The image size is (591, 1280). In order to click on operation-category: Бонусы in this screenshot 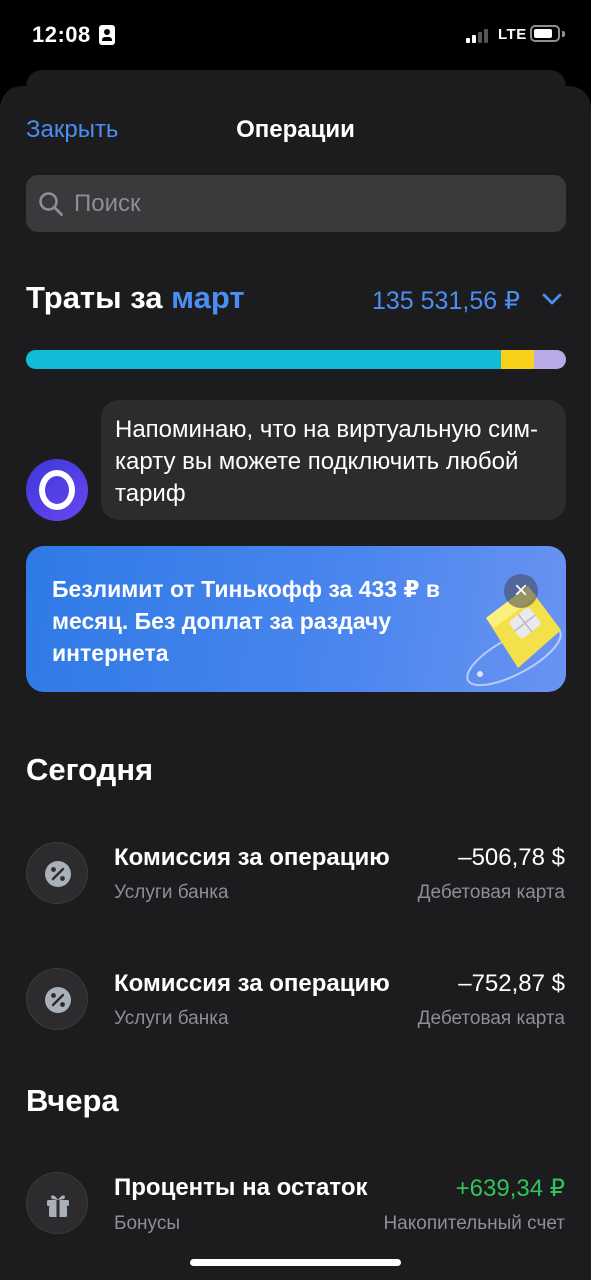, I will do `click(147, 1223)`.